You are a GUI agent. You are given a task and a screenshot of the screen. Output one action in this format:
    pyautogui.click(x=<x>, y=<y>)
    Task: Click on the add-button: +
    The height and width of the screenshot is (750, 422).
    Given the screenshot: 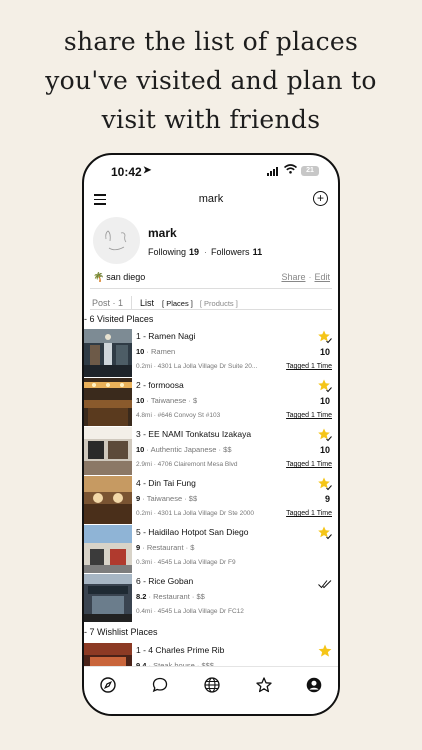 What is the action you would take?
    pyautogui.click(x=320, y=198)
    